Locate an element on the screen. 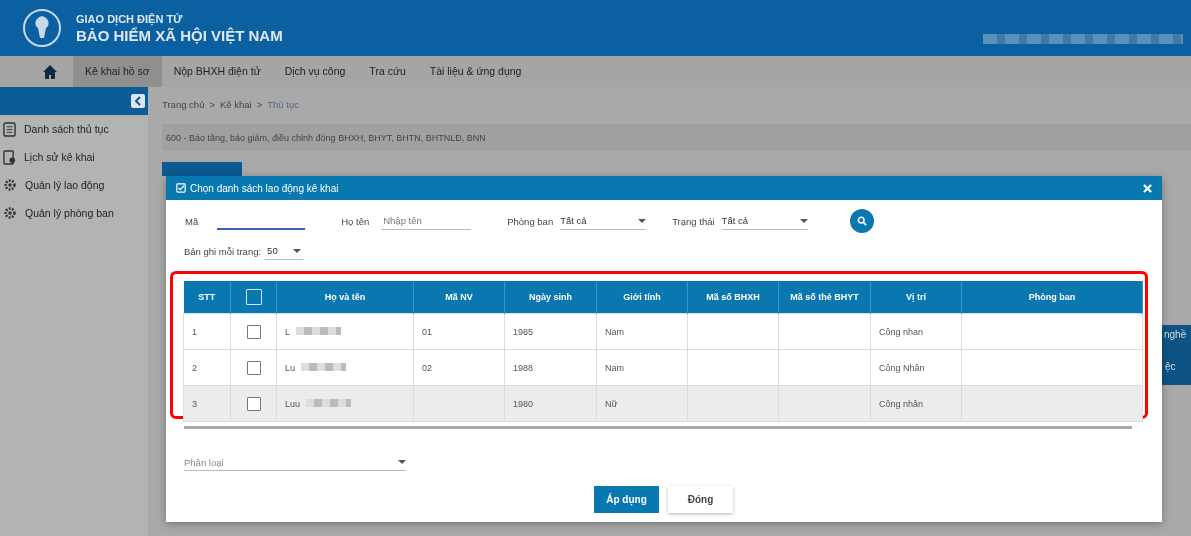 The height and width of the screenshot is (536, 1191). sidebar-item: Lịch sử kê khai is located at coordinates (59, 157).